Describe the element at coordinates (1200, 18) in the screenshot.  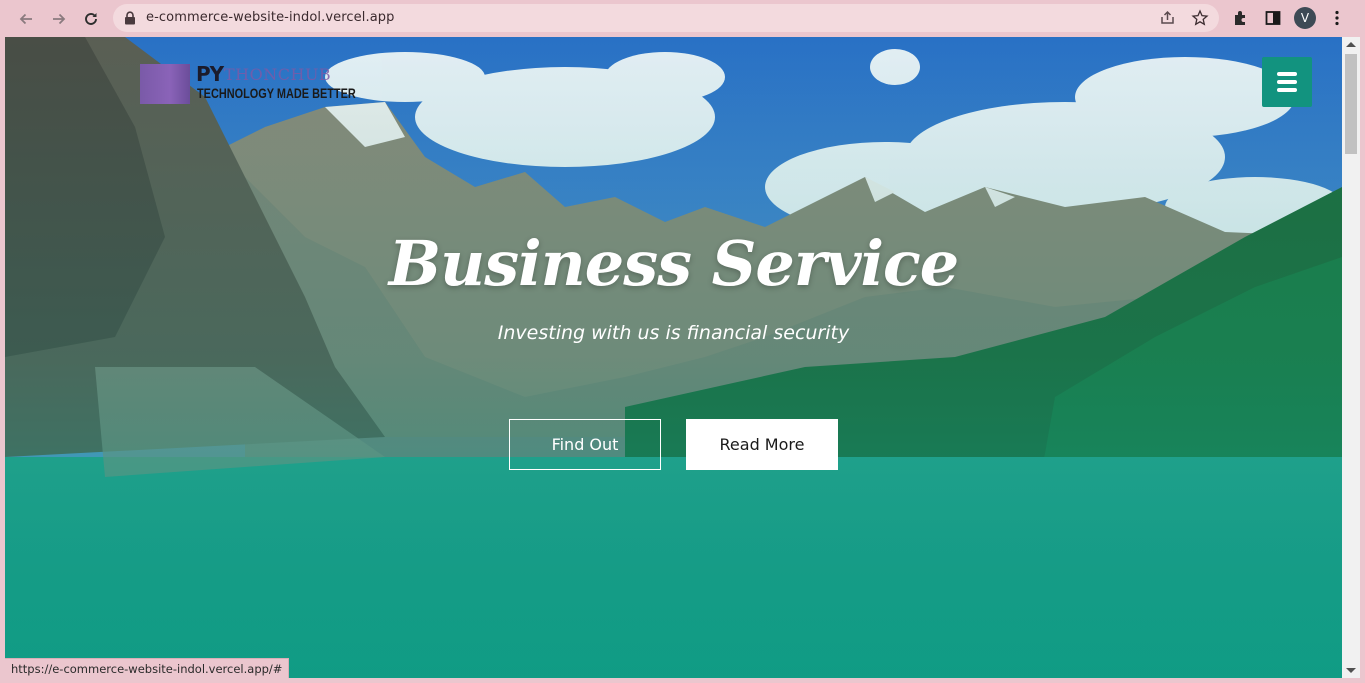
I see `star-icon` at that location.